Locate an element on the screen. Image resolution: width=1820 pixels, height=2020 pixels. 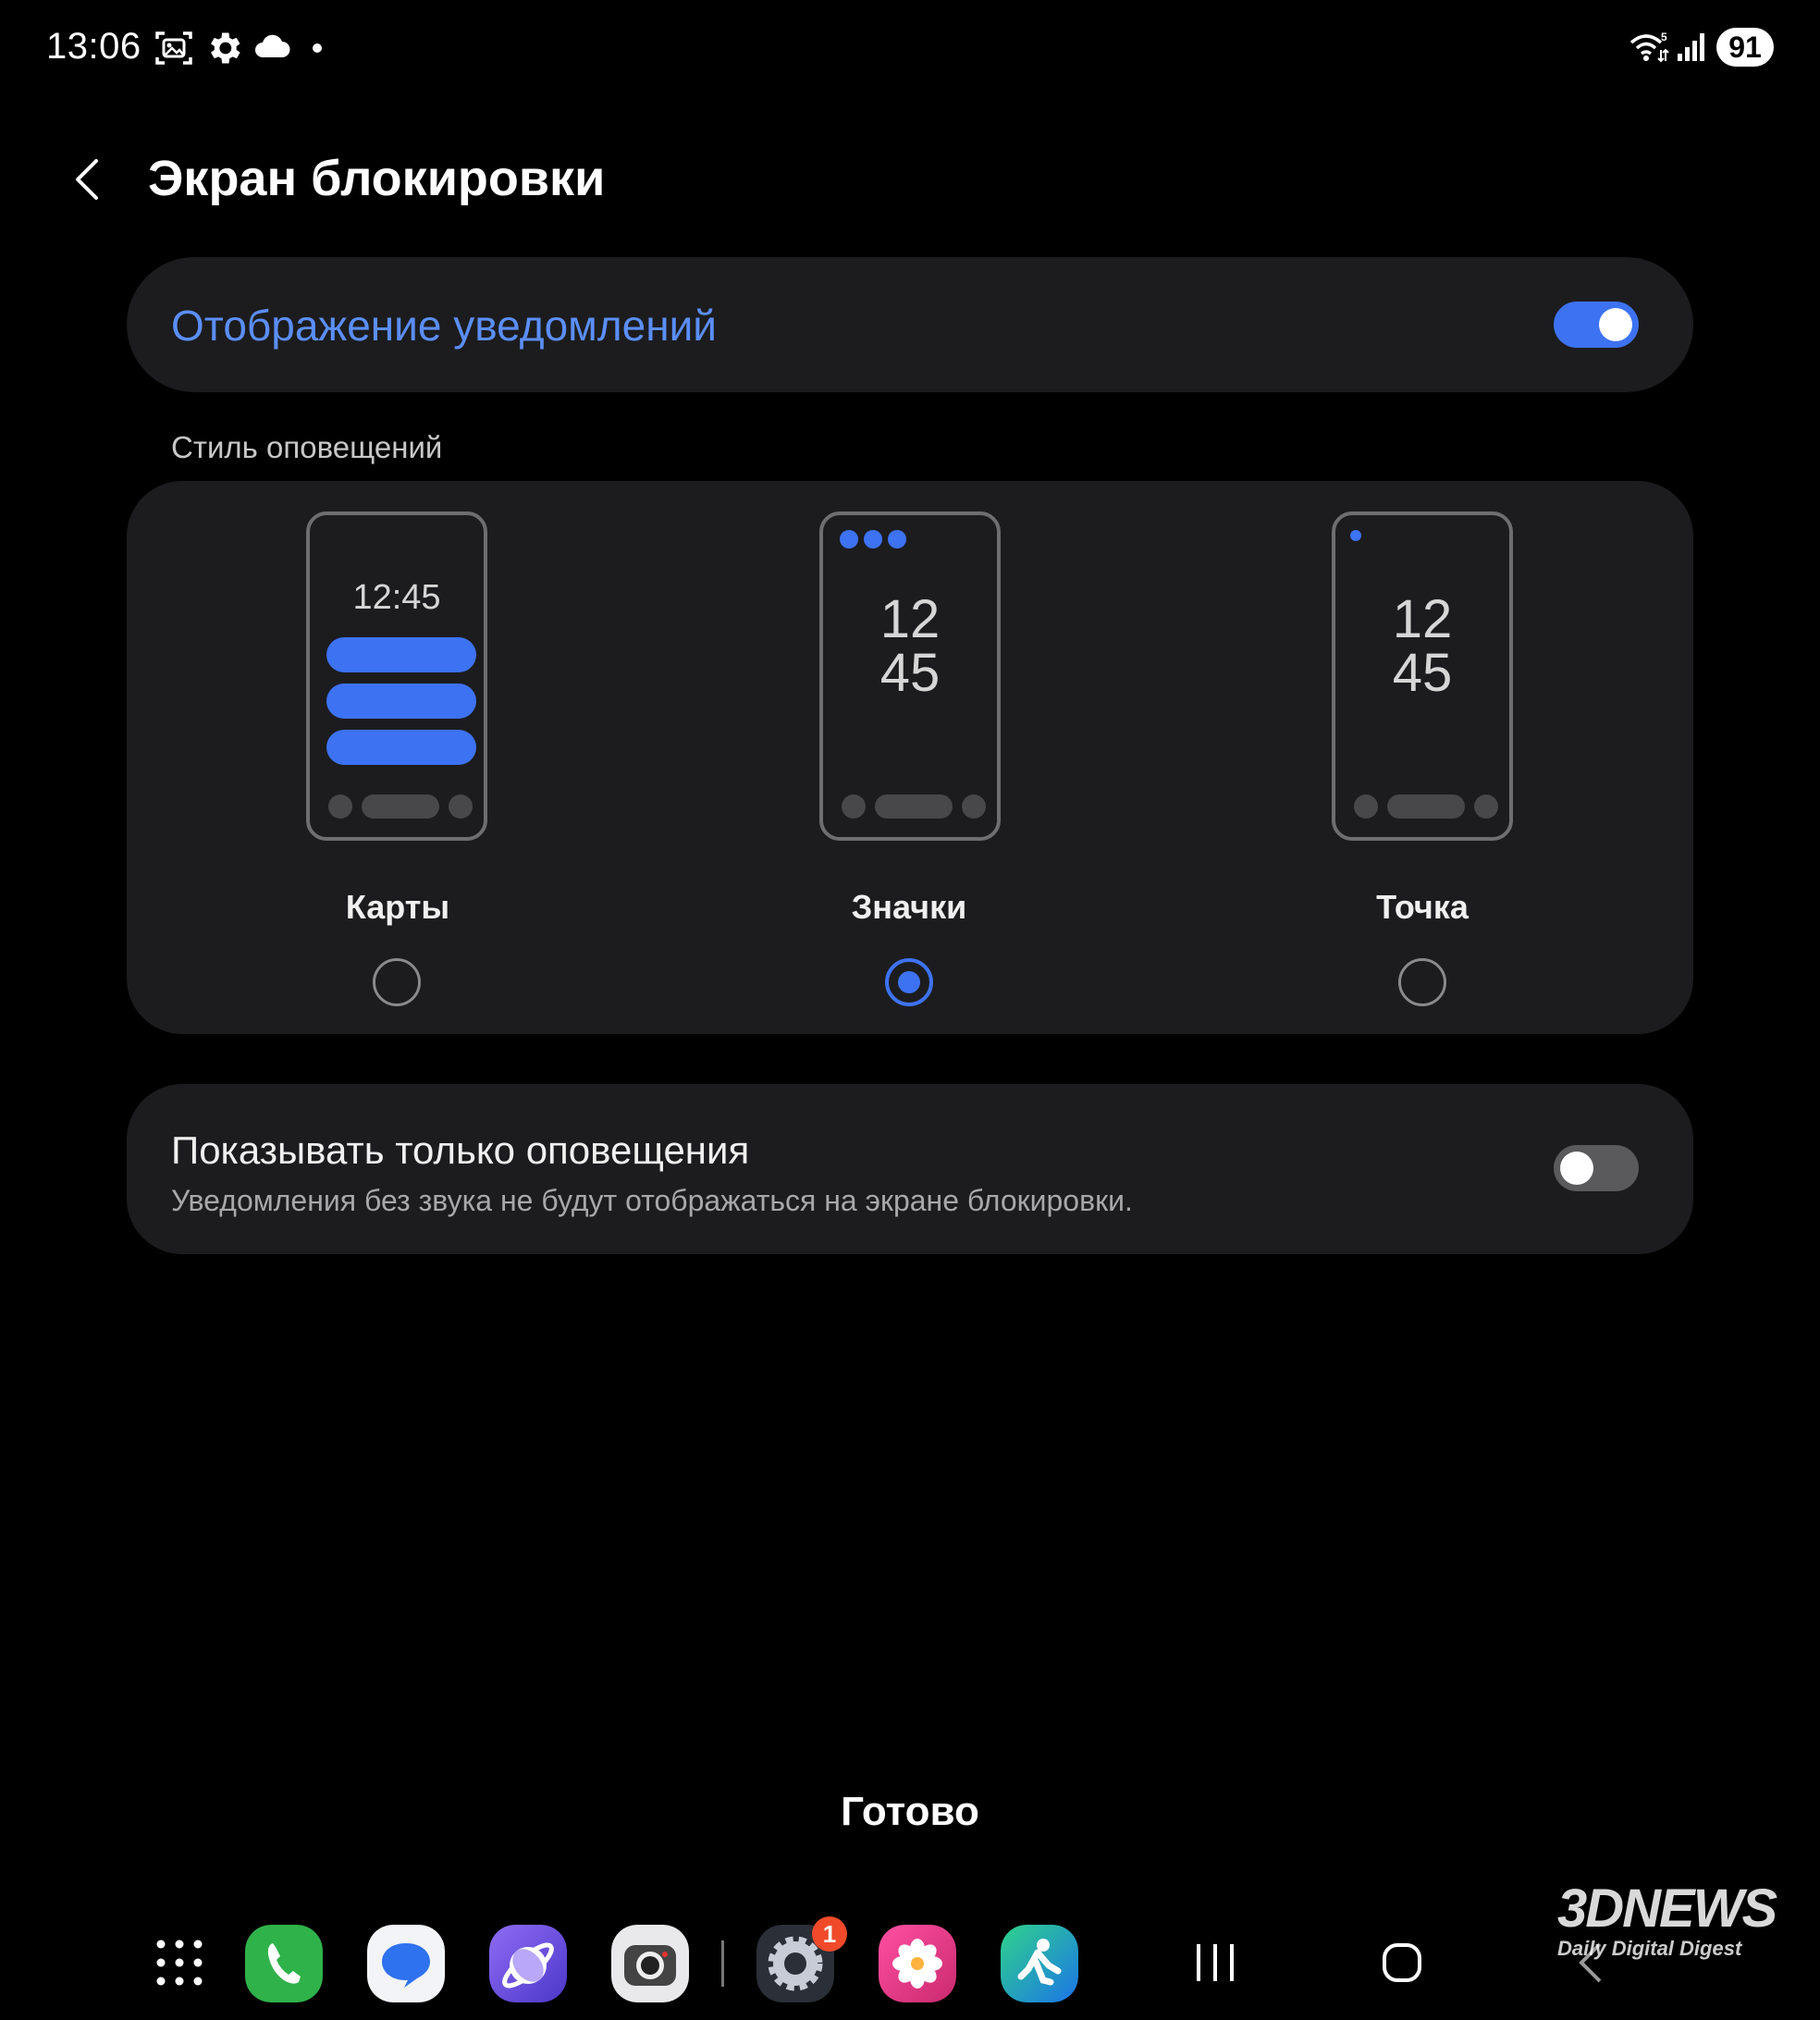
phone-icon is located at coordinates (284, 1964).